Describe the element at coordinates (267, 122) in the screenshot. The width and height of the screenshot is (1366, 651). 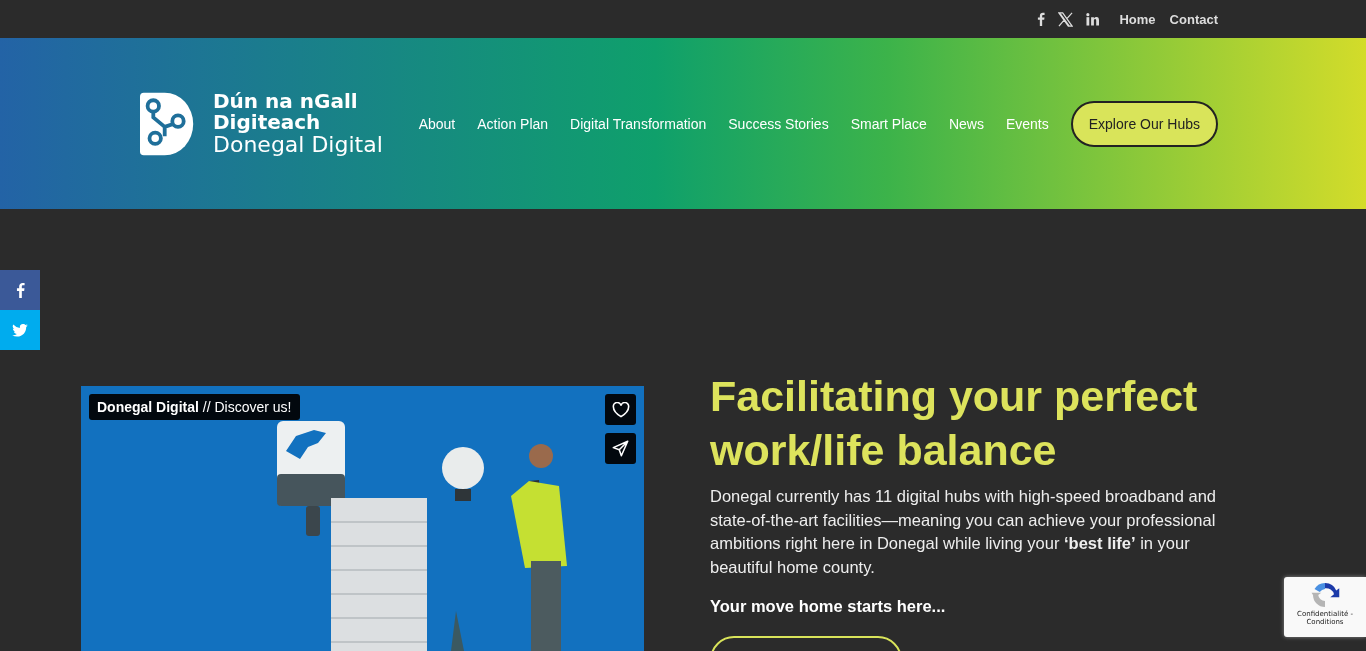
I see `logo-title: Digiteach` at that location.